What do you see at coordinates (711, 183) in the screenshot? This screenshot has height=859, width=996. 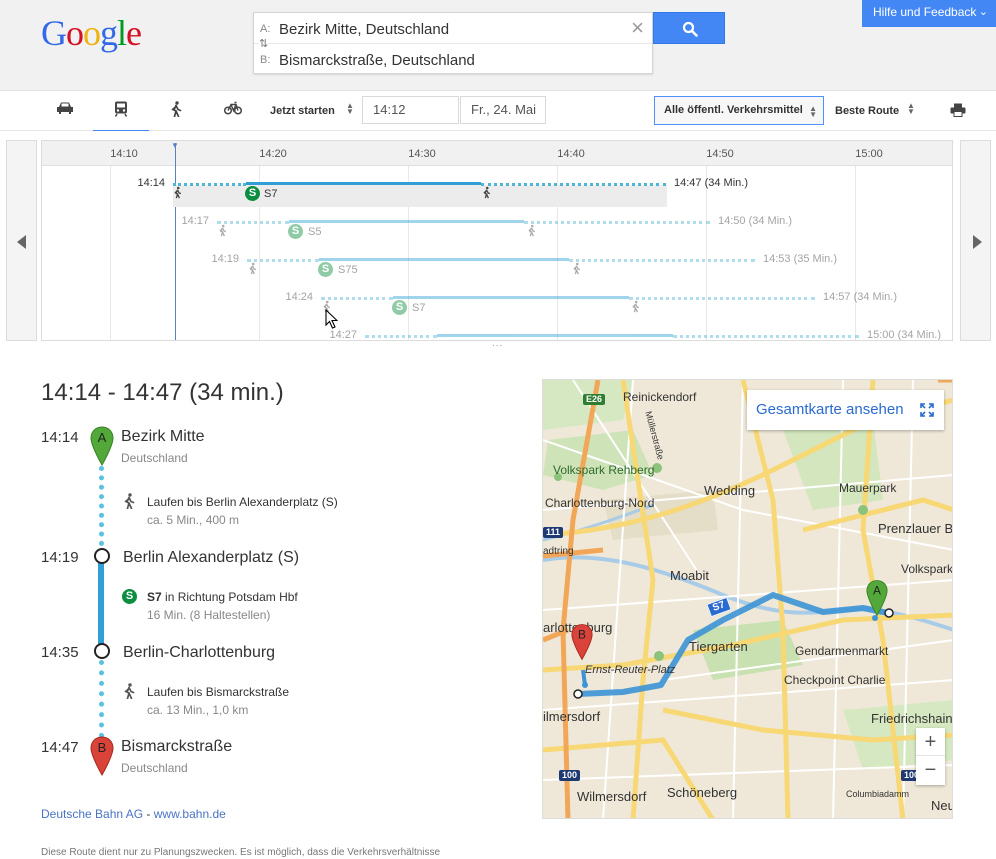 I see `trip-arrival: 14:47 (34 Min.)` at bounding box center [711, 183].